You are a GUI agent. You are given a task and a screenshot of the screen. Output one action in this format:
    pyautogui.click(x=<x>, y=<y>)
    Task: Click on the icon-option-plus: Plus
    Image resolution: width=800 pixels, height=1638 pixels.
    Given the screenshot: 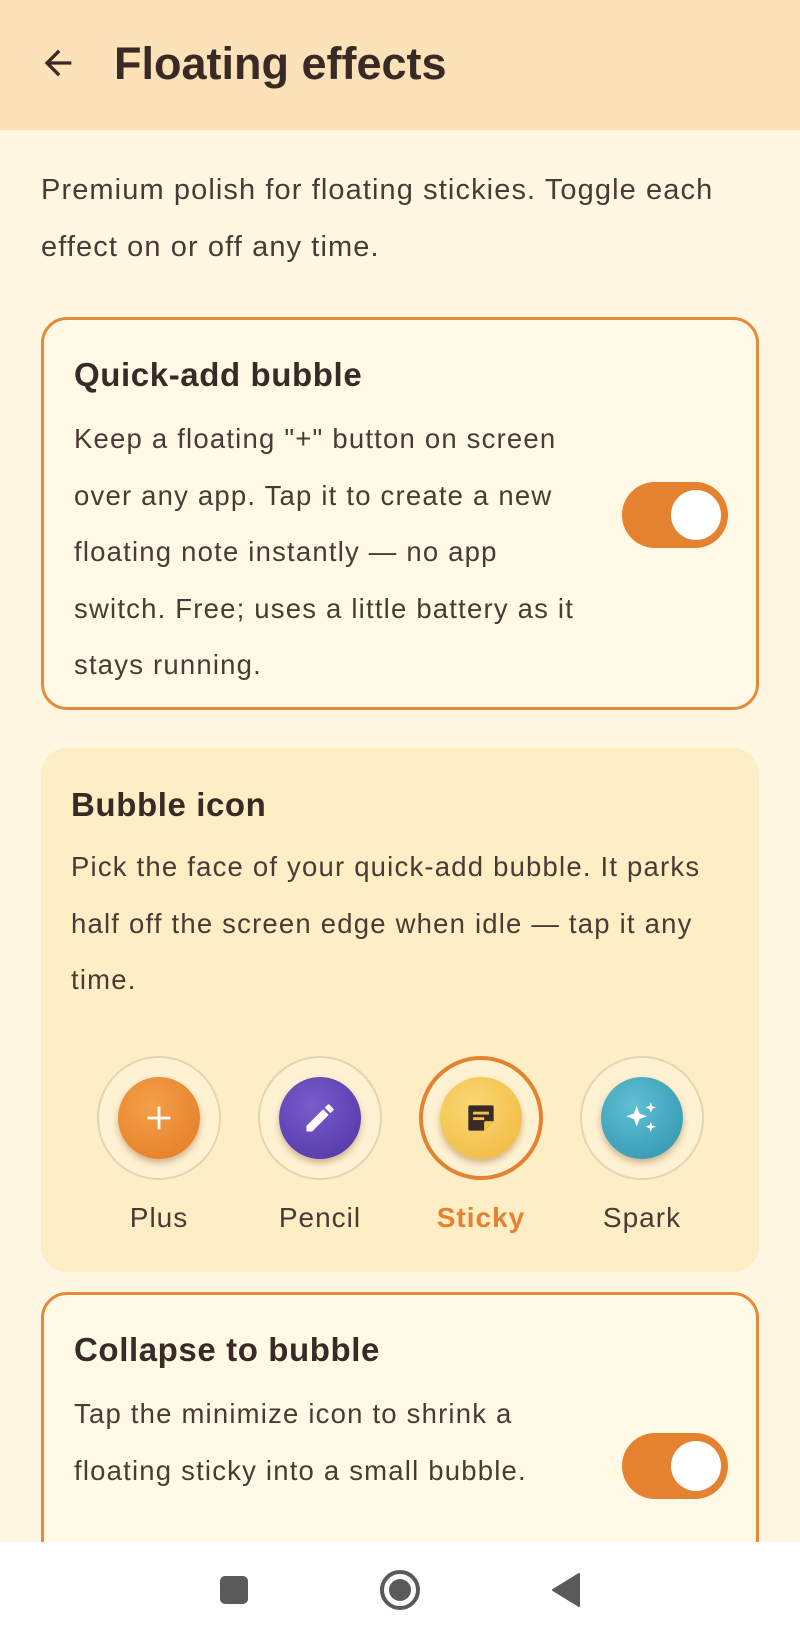 What is the action you would take?
    pyautogui.click(x=159, y=1156)
    